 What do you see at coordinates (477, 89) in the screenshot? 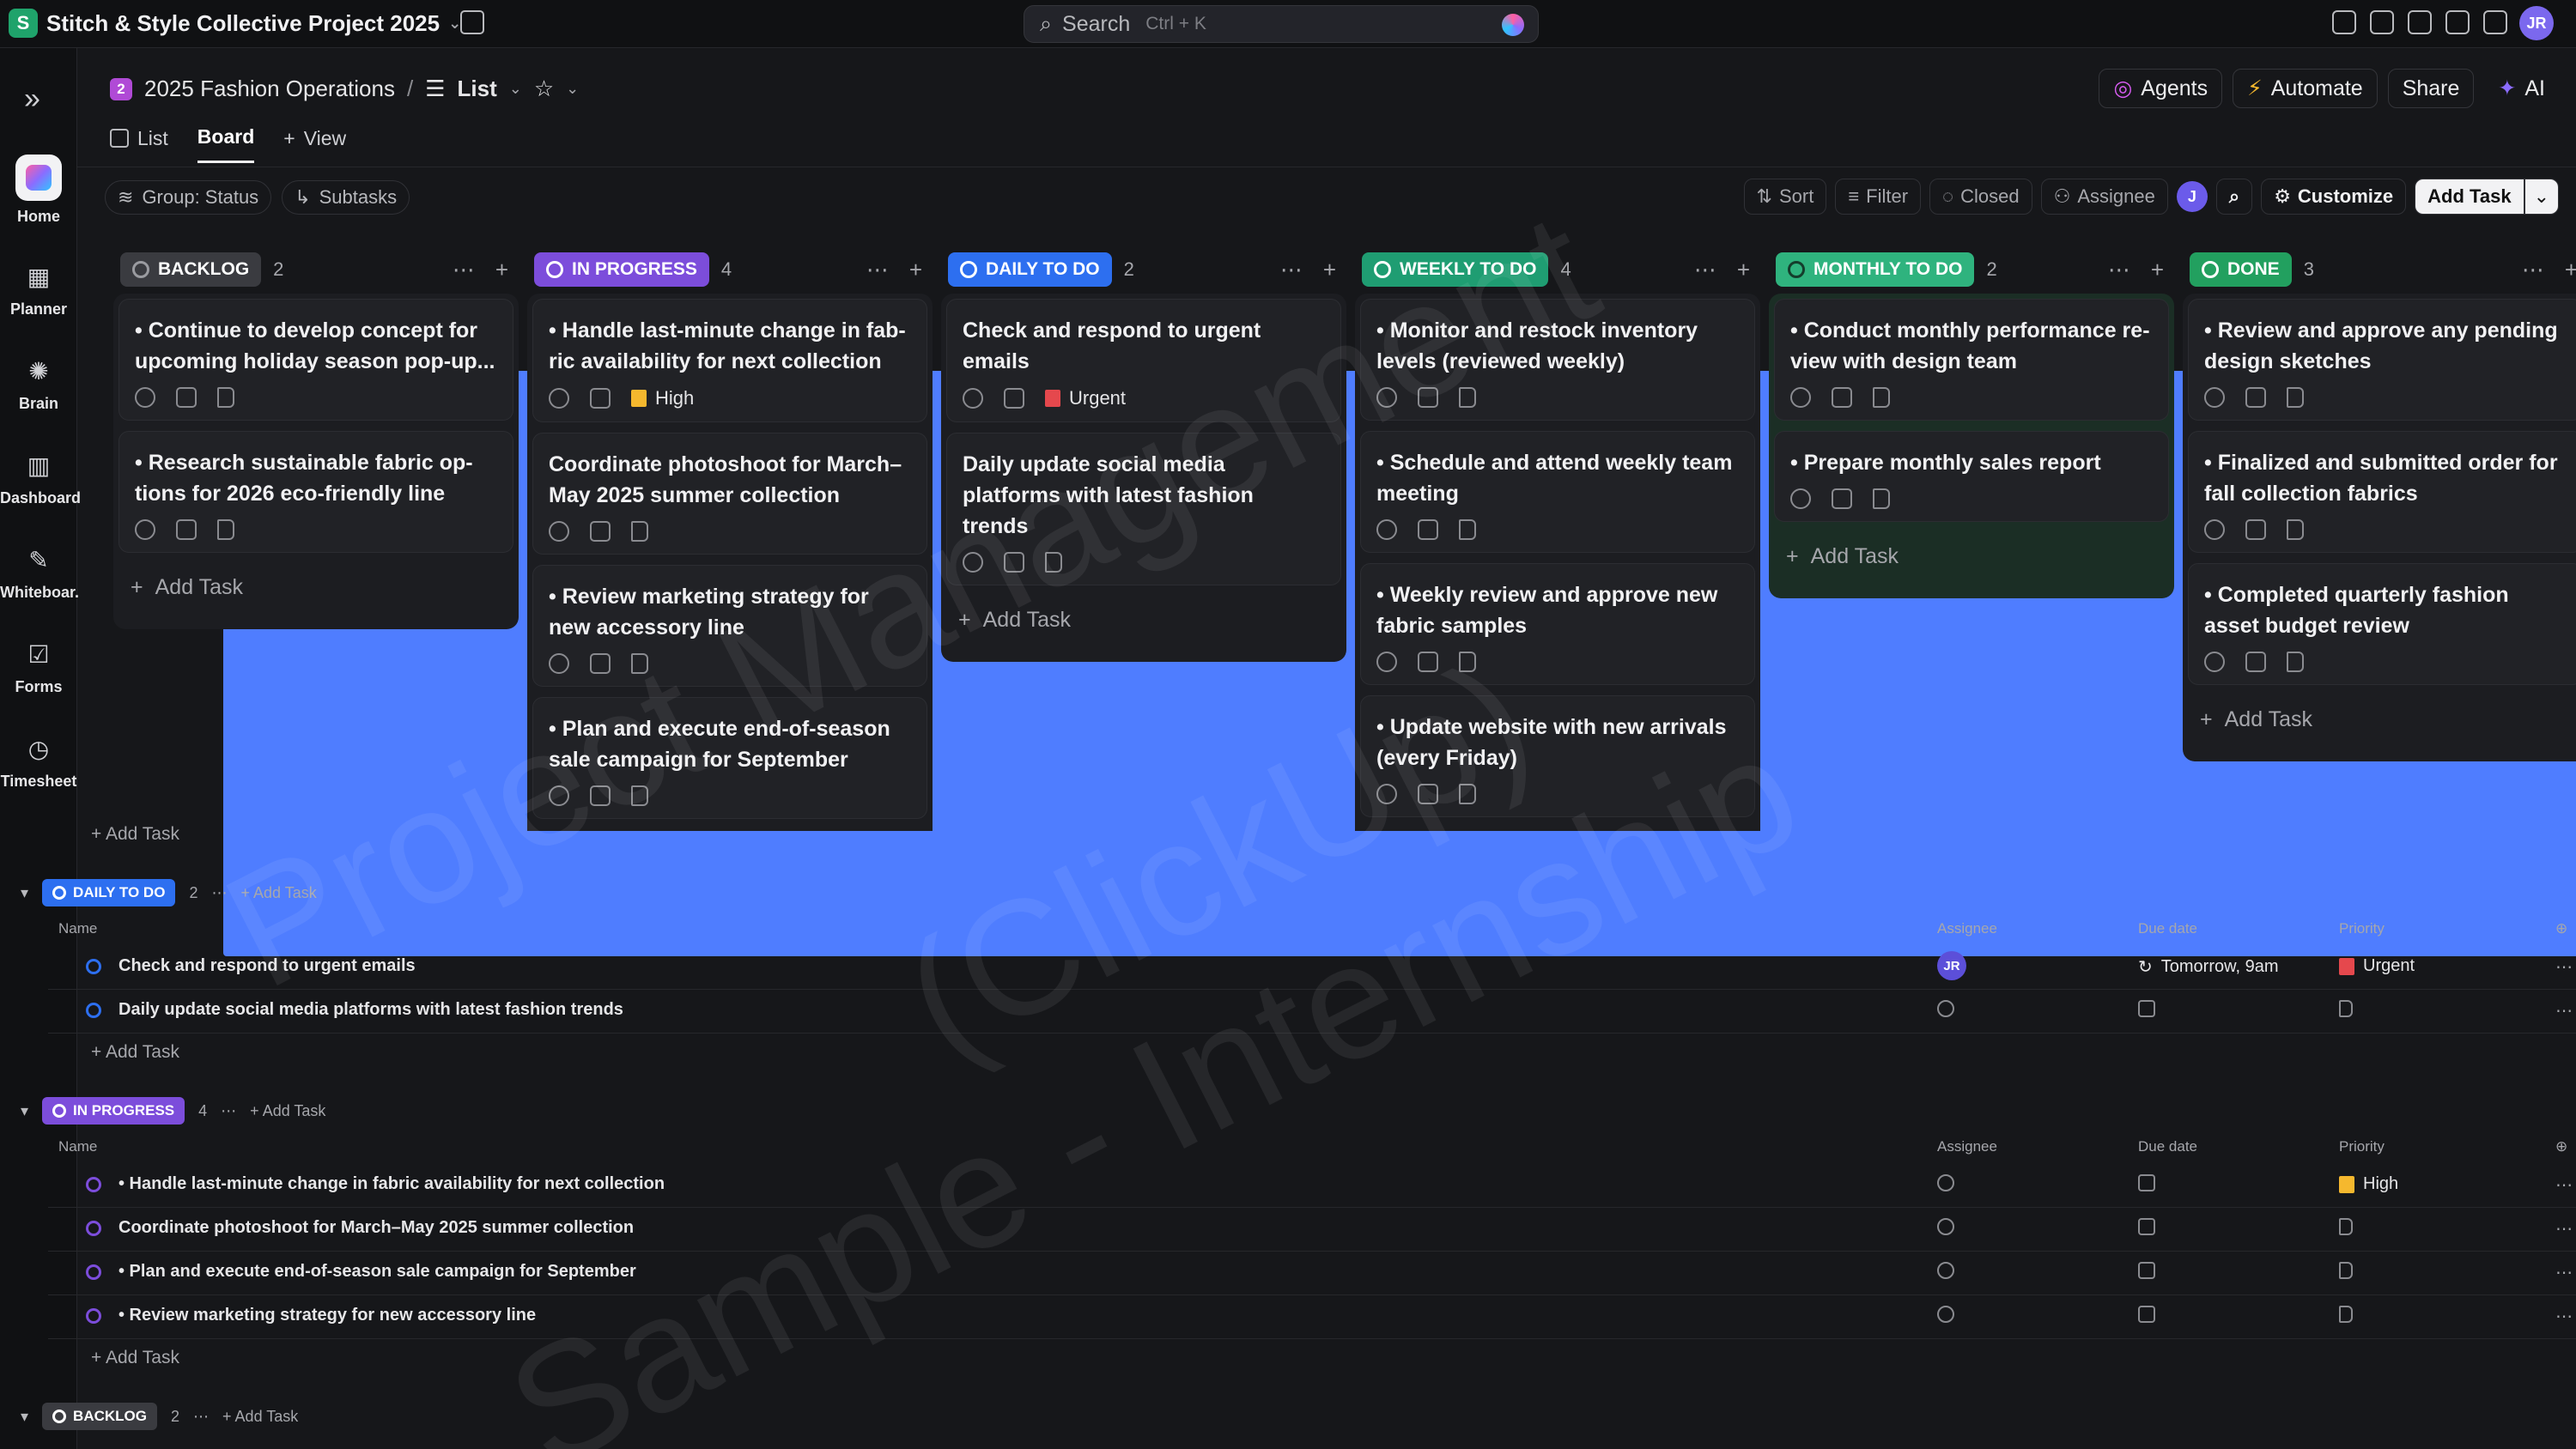
I see `breadcrumb-view: List` at bounding box center [477, 89].